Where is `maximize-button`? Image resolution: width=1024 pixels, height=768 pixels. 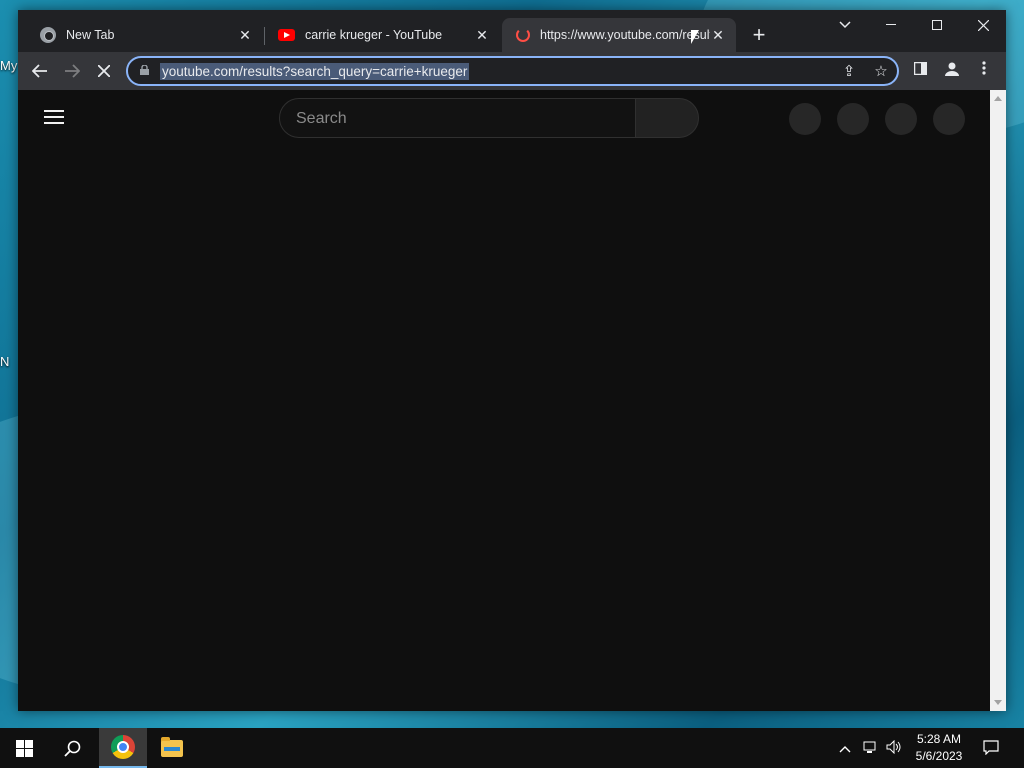
maximize-button is located at coordinates (937, 25).